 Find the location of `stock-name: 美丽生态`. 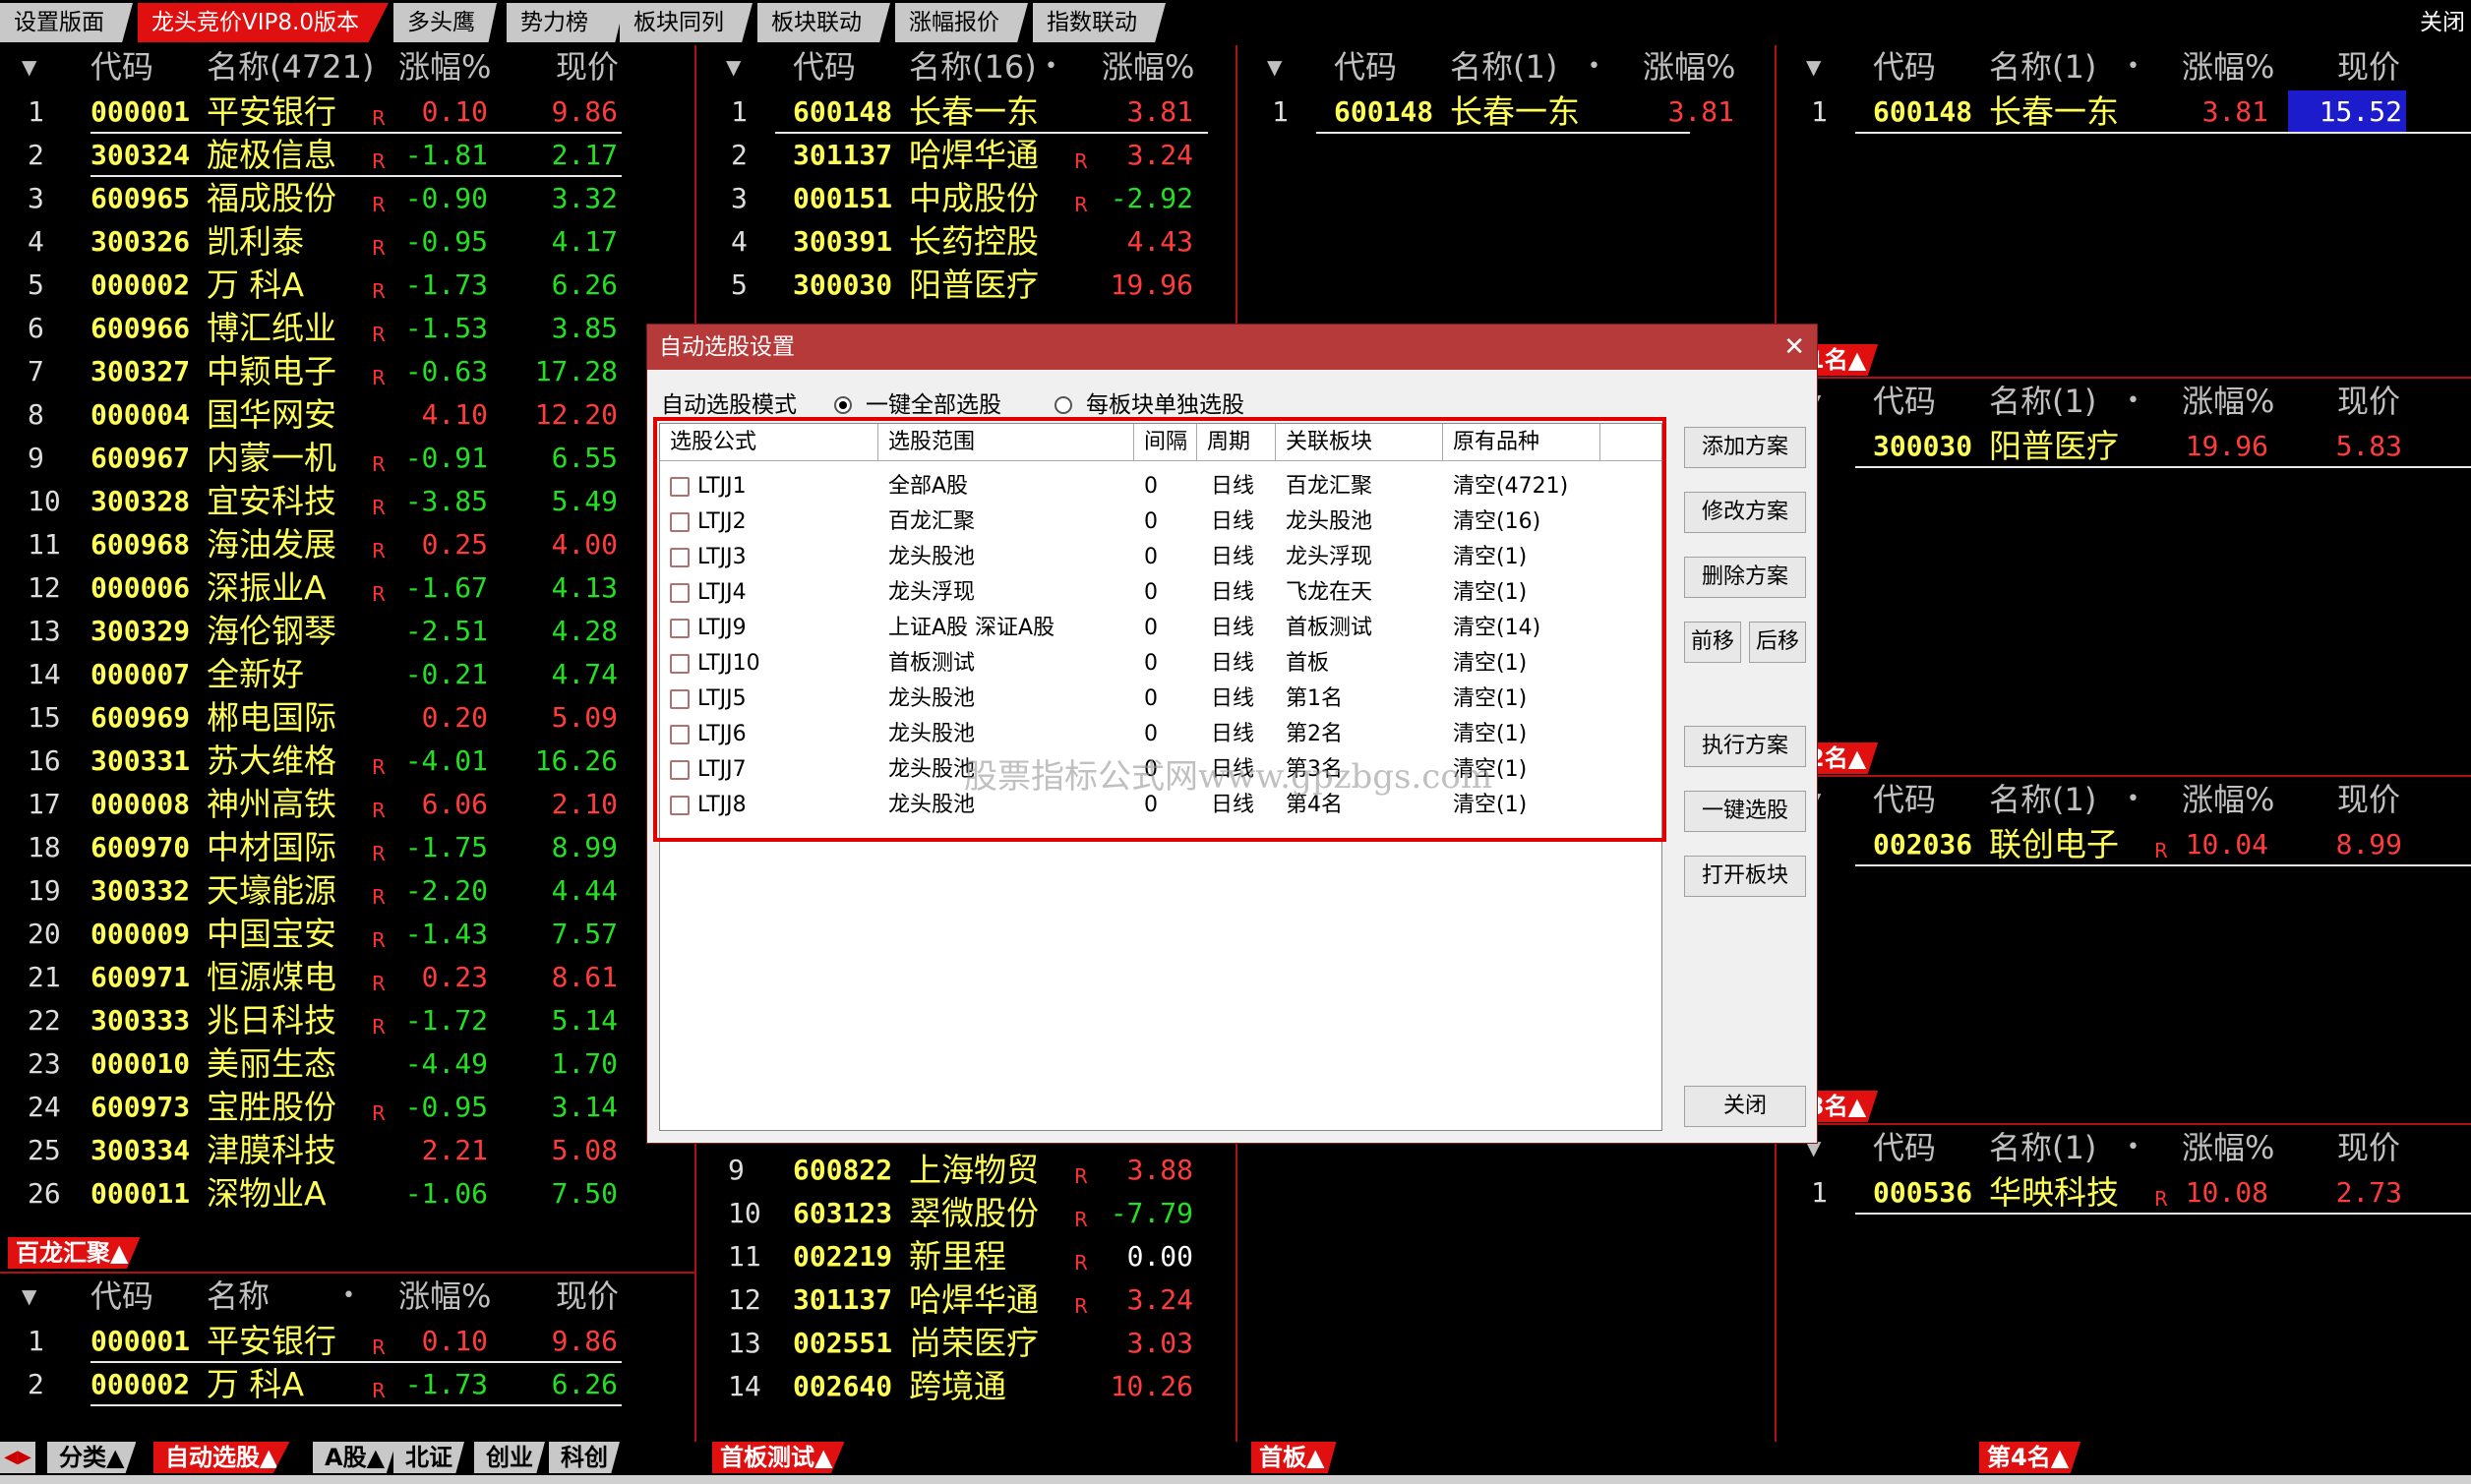

stock-name: 美丽生态 is located at coordinates (271, 1064).